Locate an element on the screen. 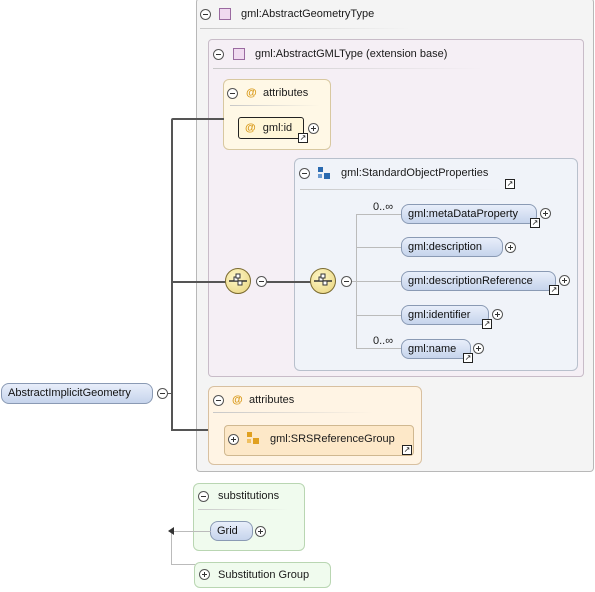 This screenshot has height=592, width=595. element-description-reference: gml:descriptionReference is located at coordinates (478, 281).